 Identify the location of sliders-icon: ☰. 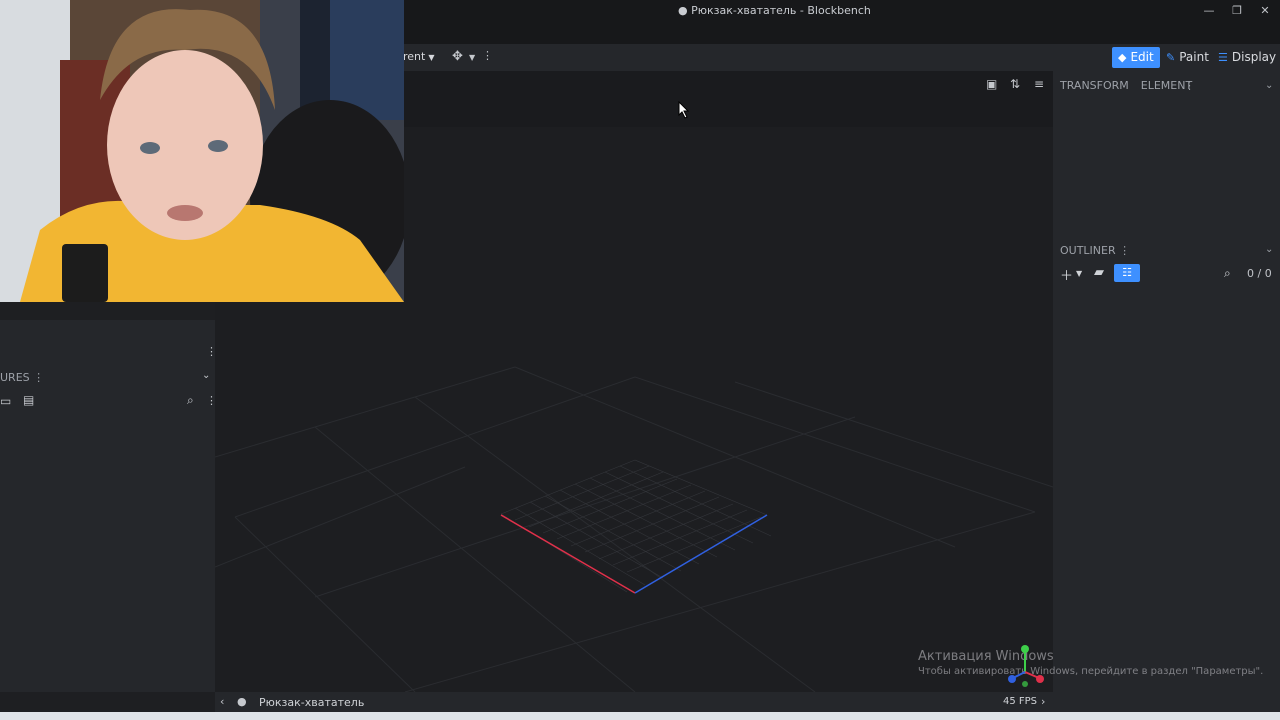
(1223, 57).